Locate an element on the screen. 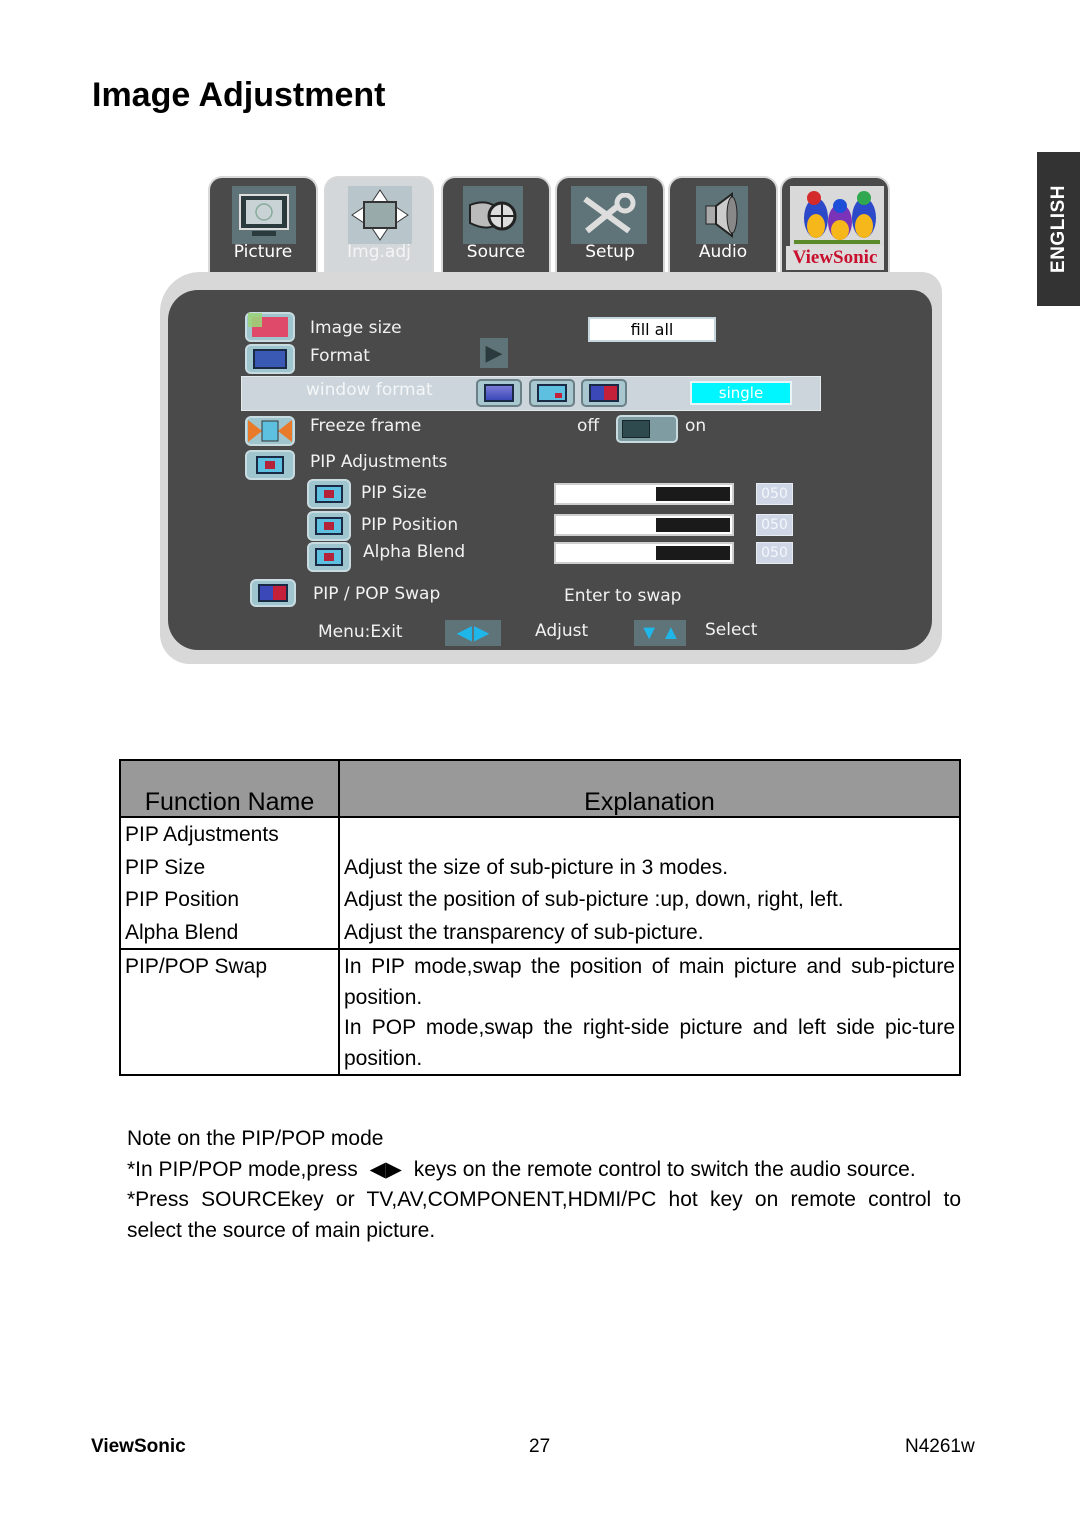 This screenshot has width=1080, height=1524. tools-icon is located at coordinates (609, 215).